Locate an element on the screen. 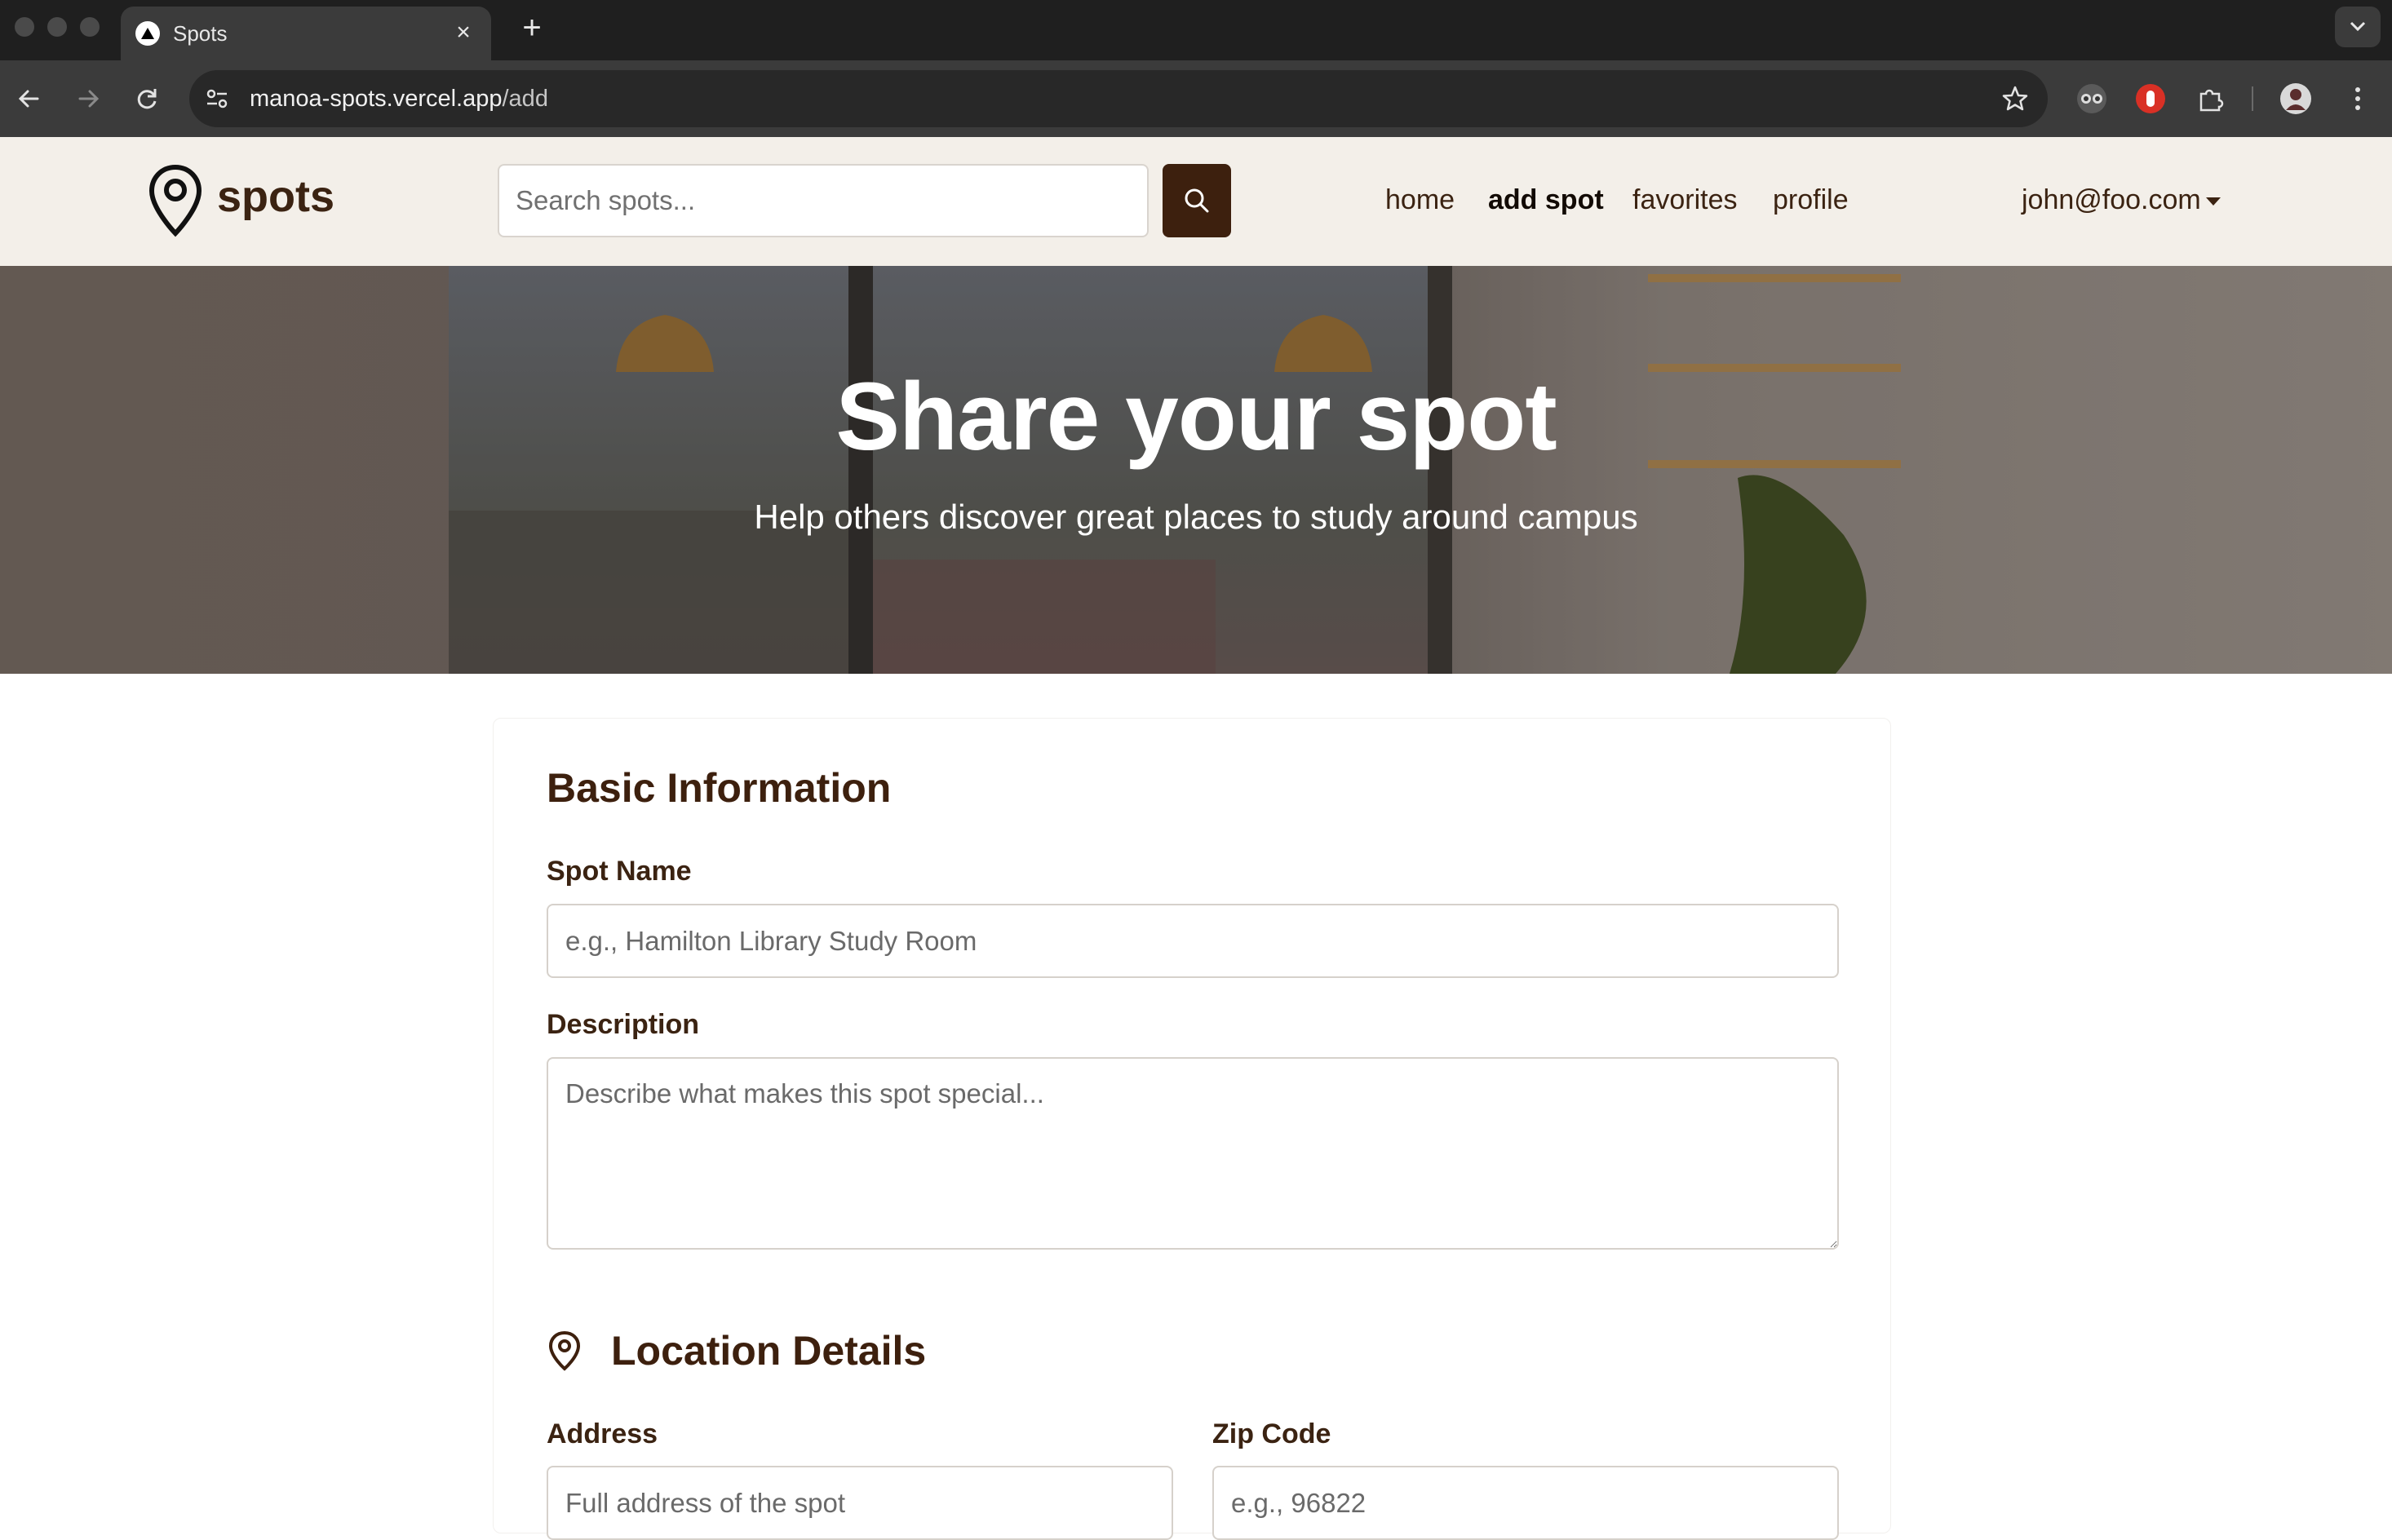  site-logo-text: spots is located at coordinates (275, 196).